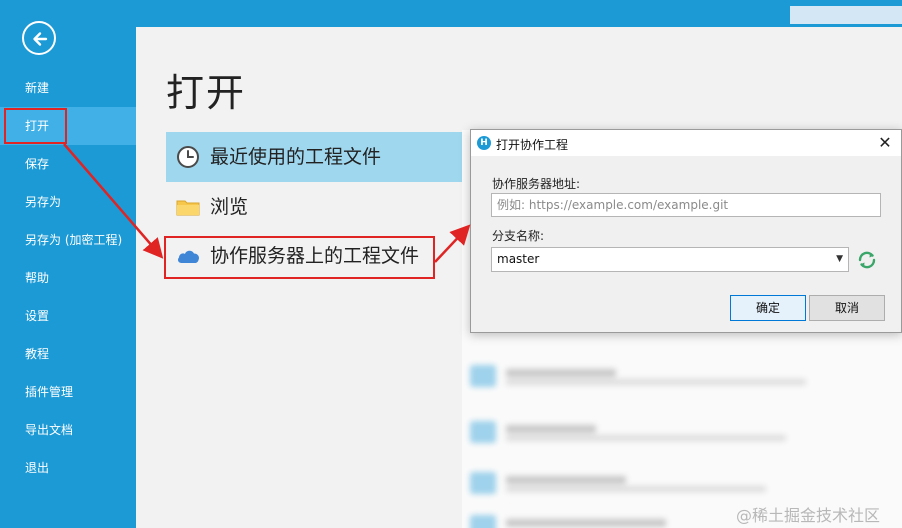 This screenshot has width=902, height=528. What do you see at coordinates (68, 240) in the screenshot?
I see `sidebar-item-save-as-encrypted: 另存为 (加密工程)` at bounding box center [68, 240].